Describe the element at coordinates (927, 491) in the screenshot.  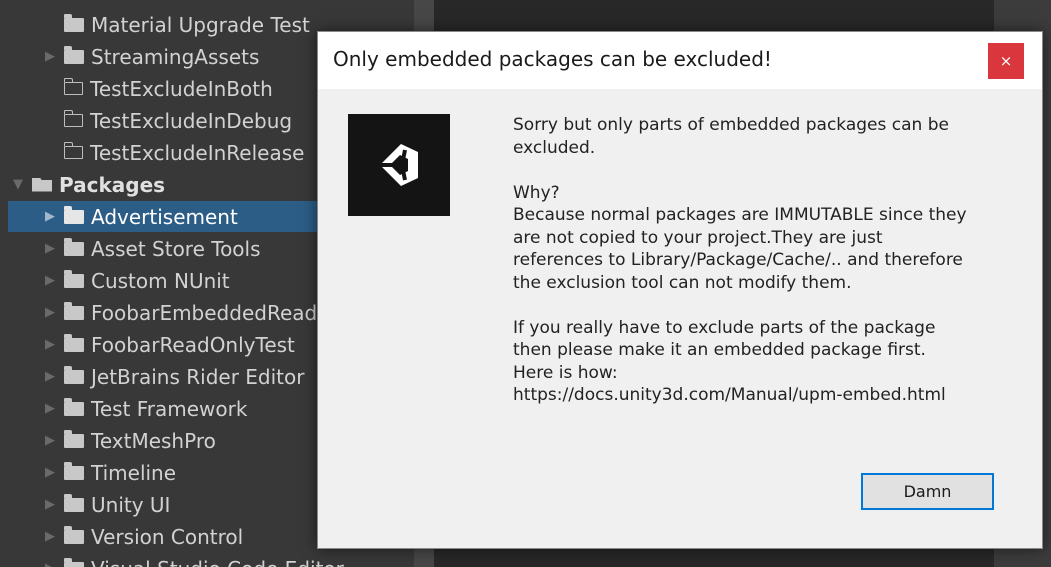
I see `damn-button: Damn` at that location.